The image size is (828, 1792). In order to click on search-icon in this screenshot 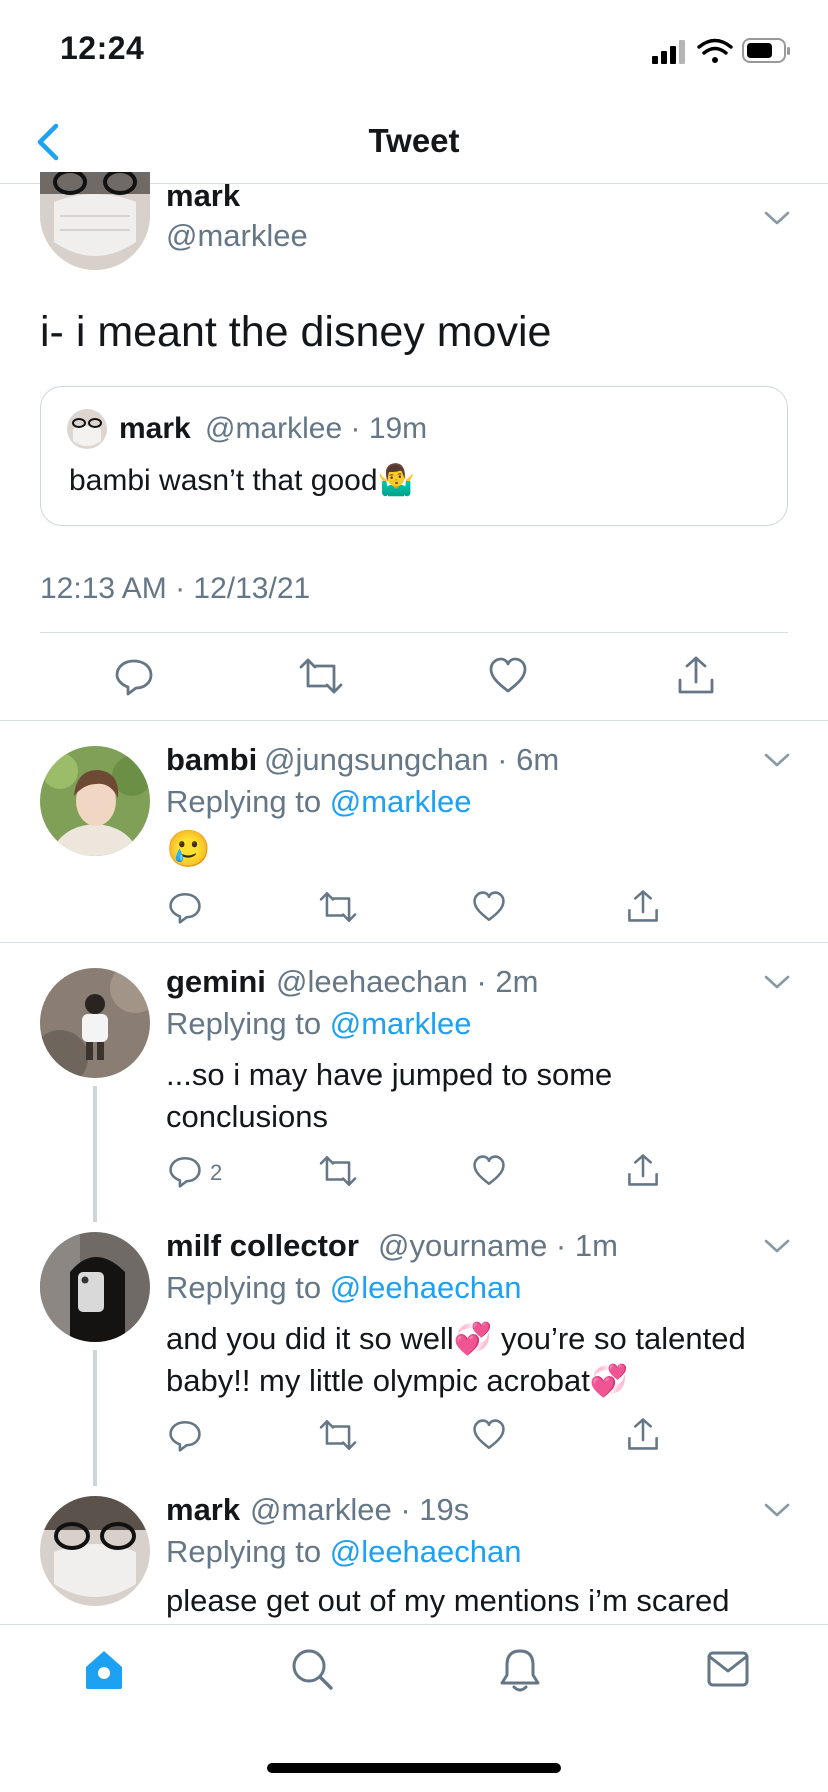, I will do `click(312, 1669)`.